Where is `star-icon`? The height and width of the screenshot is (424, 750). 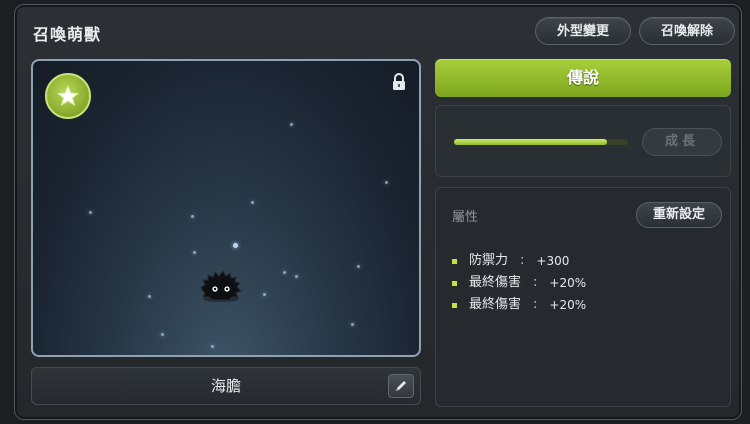 star-icon is located at coordinates (68, 95).